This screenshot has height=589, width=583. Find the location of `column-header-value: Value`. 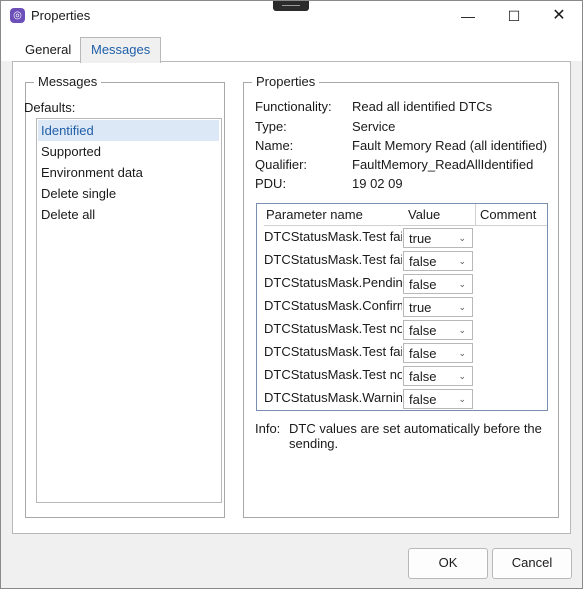

column-header-value: Value is located at coordinates (440, 215).